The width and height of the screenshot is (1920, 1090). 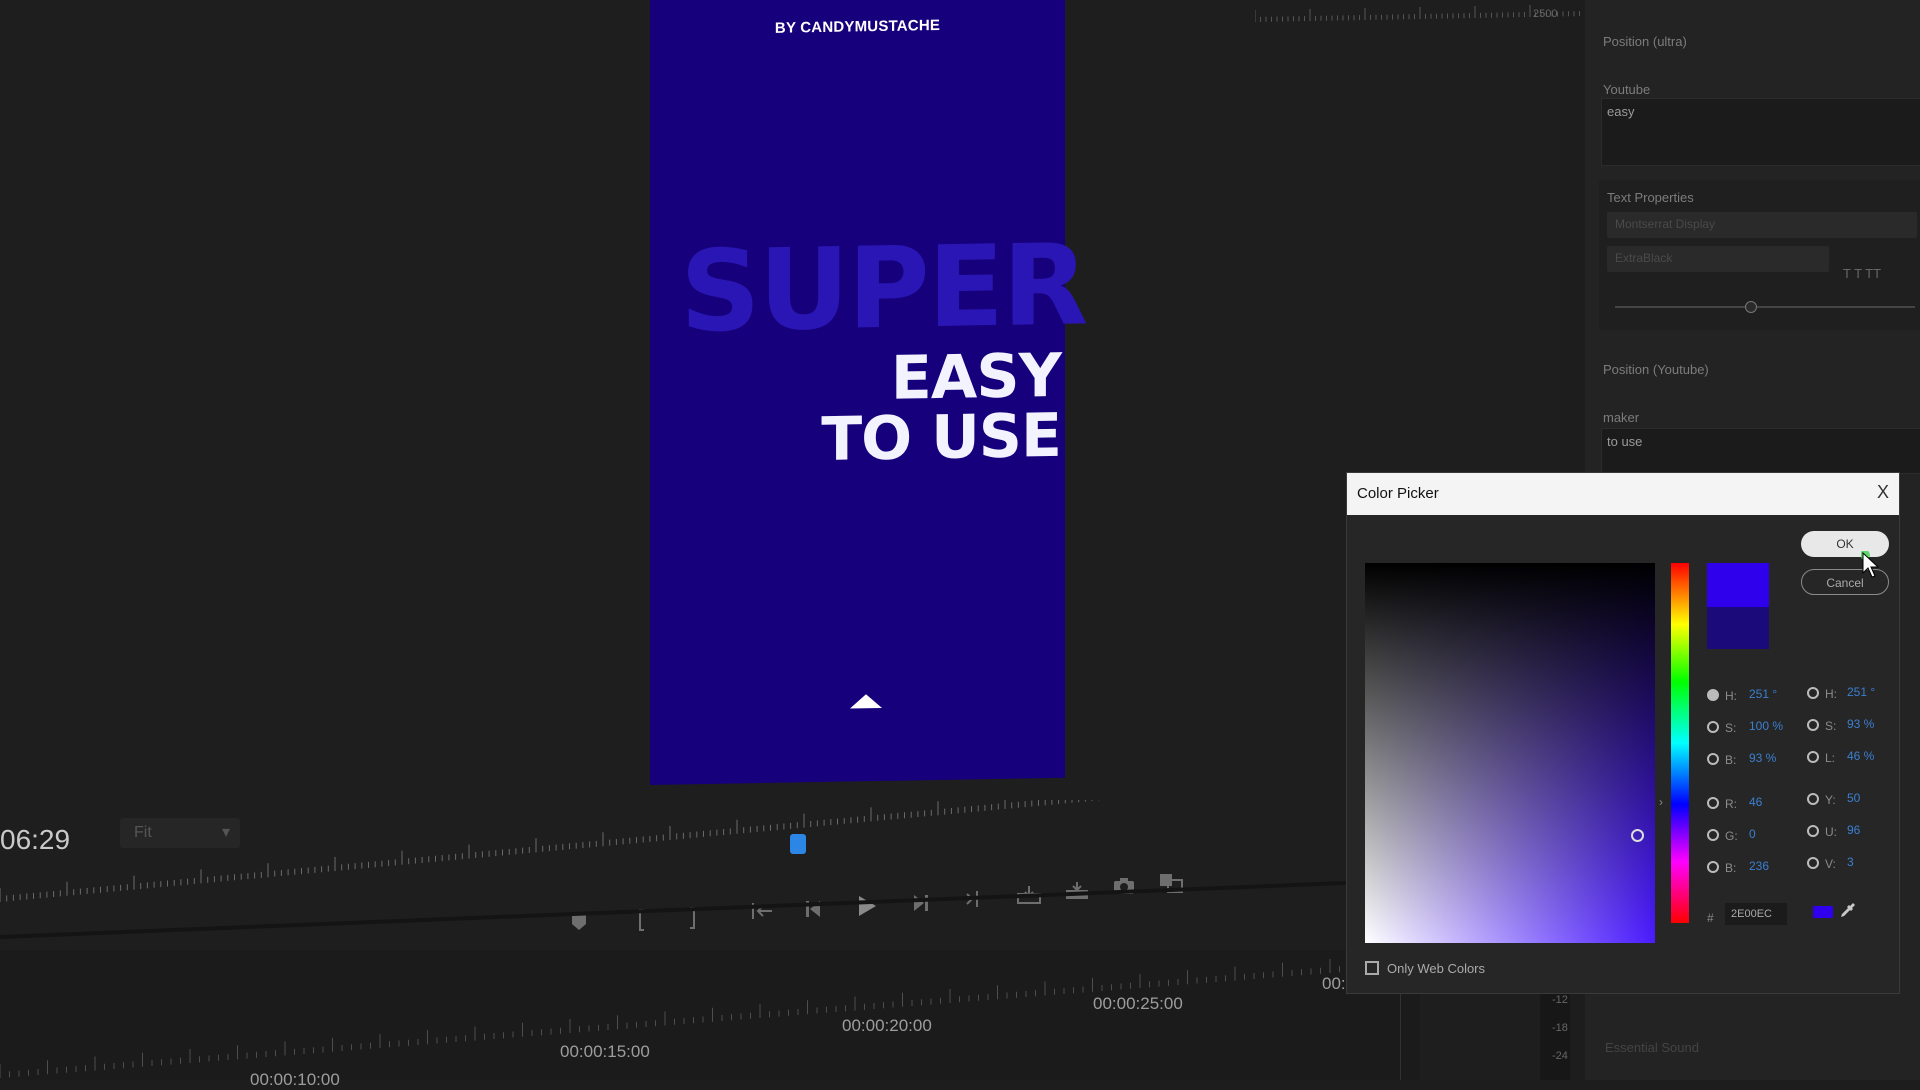 What do you see at coordinates (1738, 585) in the screenshot?
I see `new-color-swatch` at bounding box center [1738, 585].